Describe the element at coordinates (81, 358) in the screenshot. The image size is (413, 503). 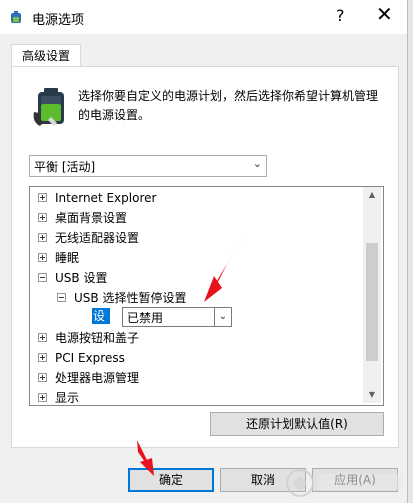
I see `tree-item-pci-express: PCI Express` at that location.